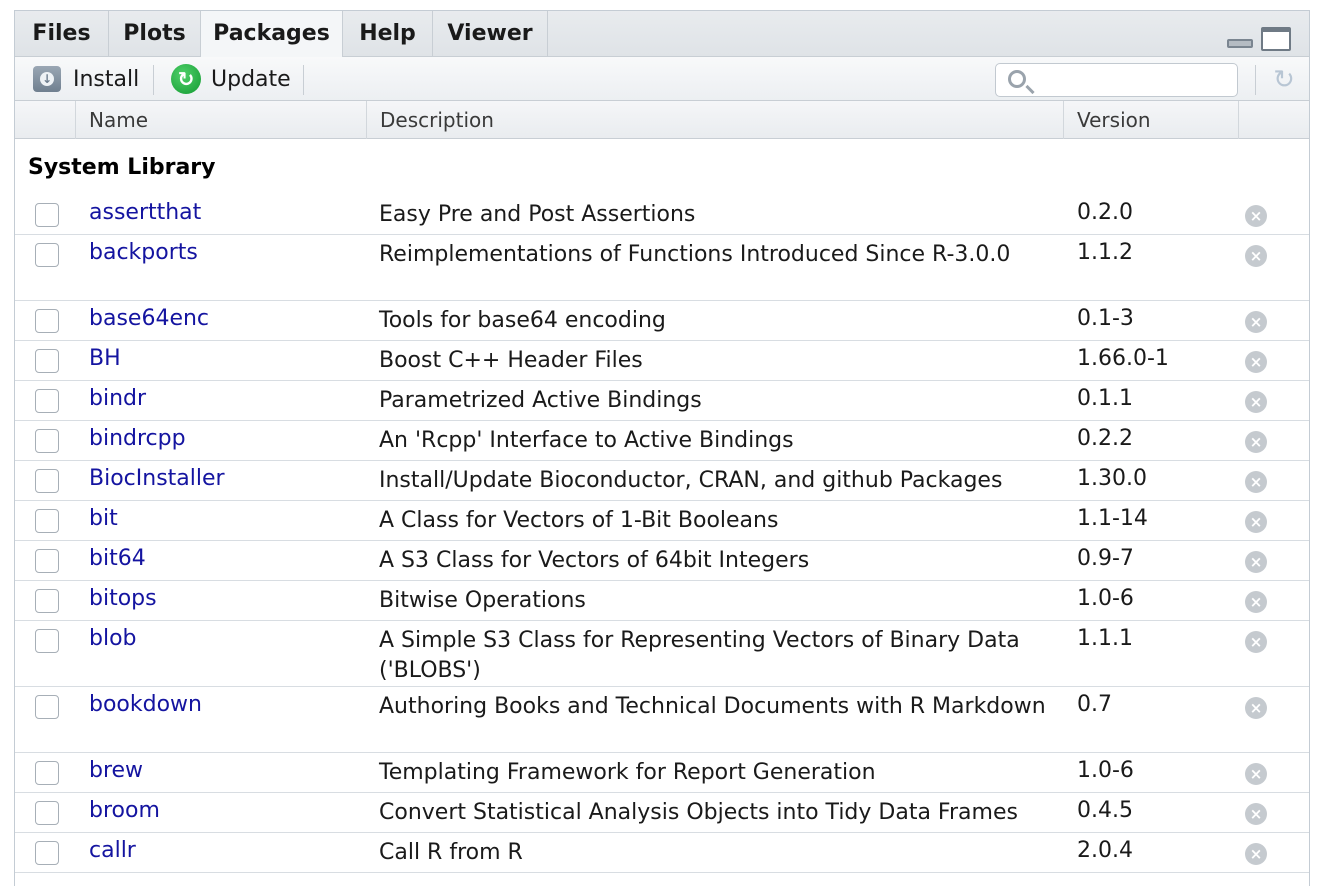 The height and width of the screenshot is (886, 1322). I want to click on tab-files: Files, so click(62, 34).